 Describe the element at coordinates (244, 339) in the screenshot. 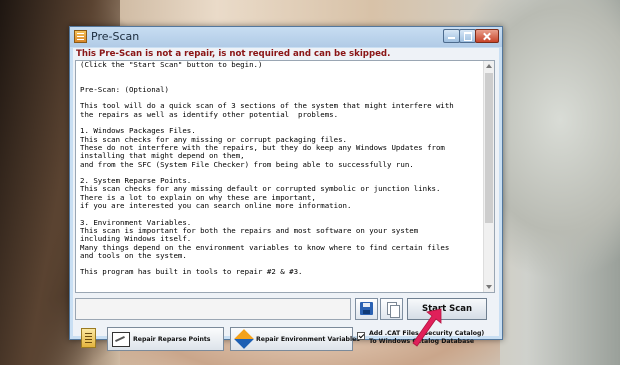

I see `environment-icon` at that location.